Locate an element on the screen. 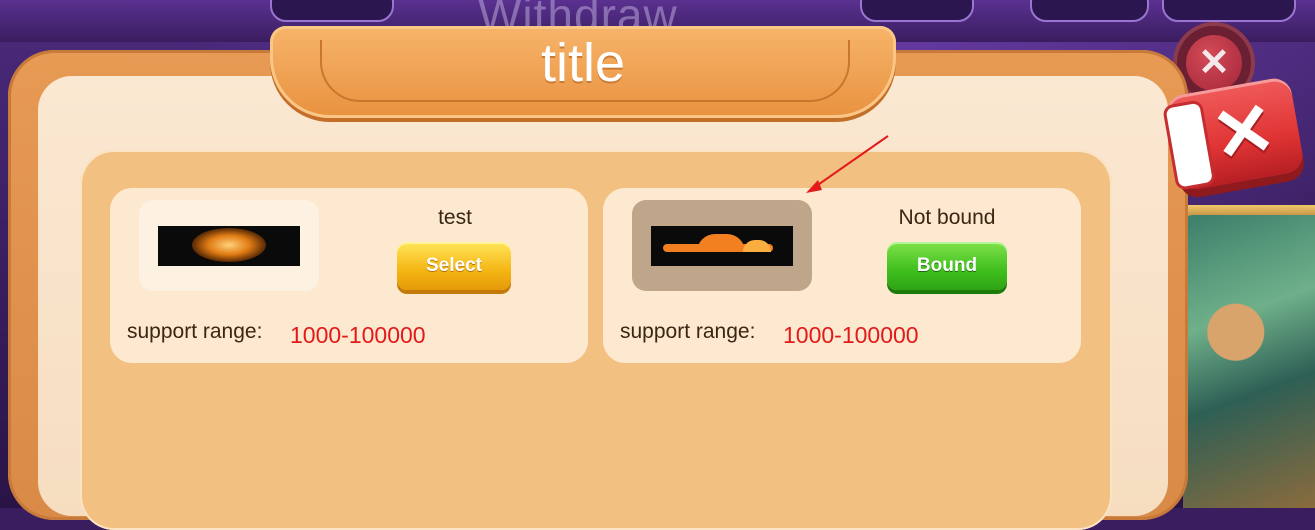  bound-button: Bound is located at coordinates (947, 266).